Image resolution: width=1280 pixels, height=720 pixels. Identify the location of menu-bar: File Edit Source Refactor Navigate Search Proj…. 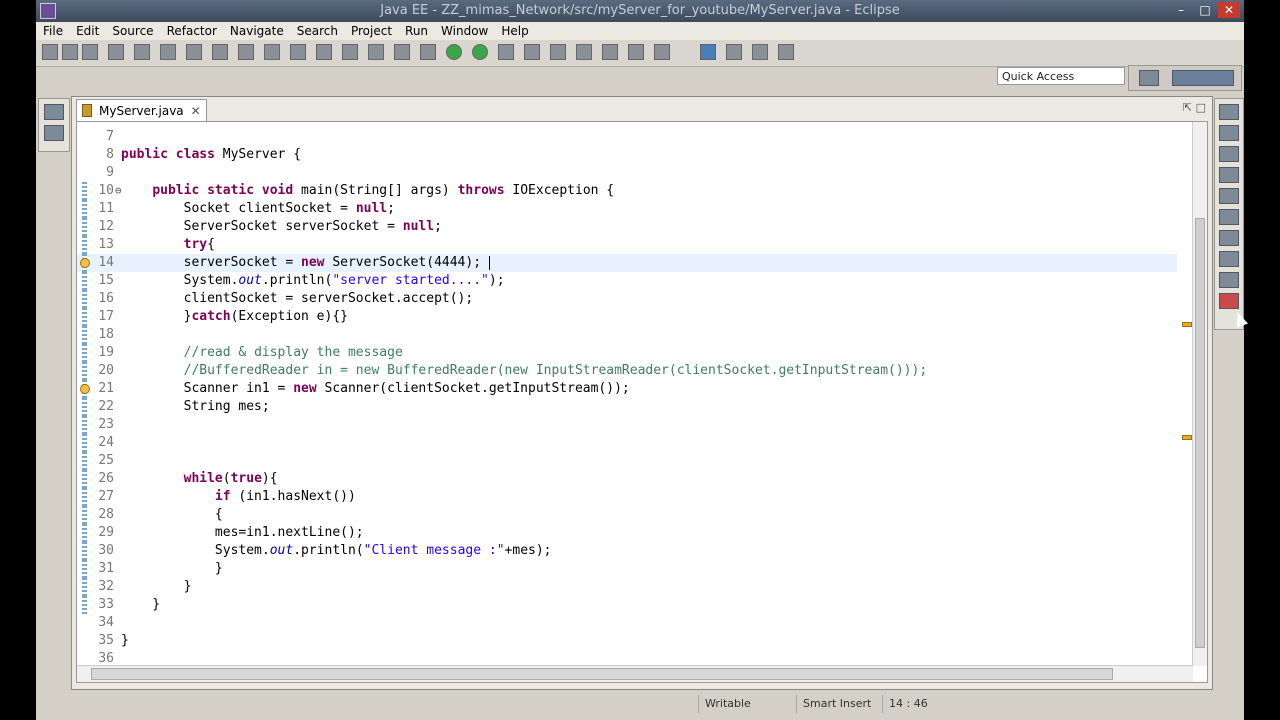
(640, 31).